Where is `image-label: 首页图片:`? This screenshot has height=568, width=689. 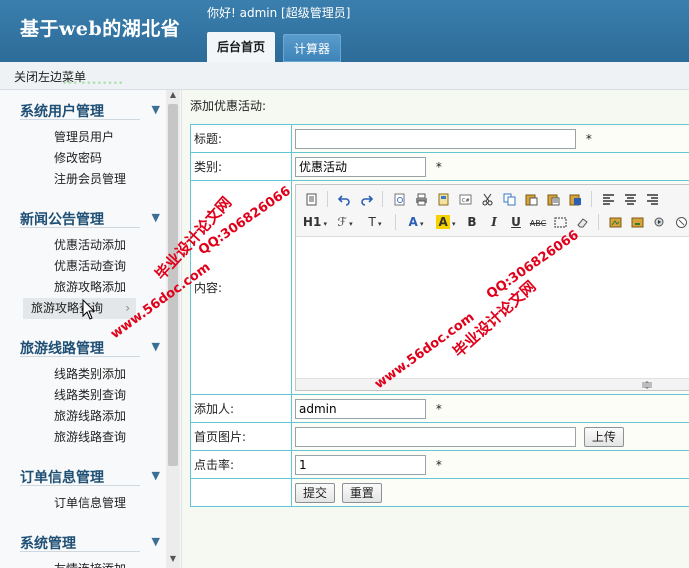
image-label: 首页图片: is located at coordinates (241, 436).